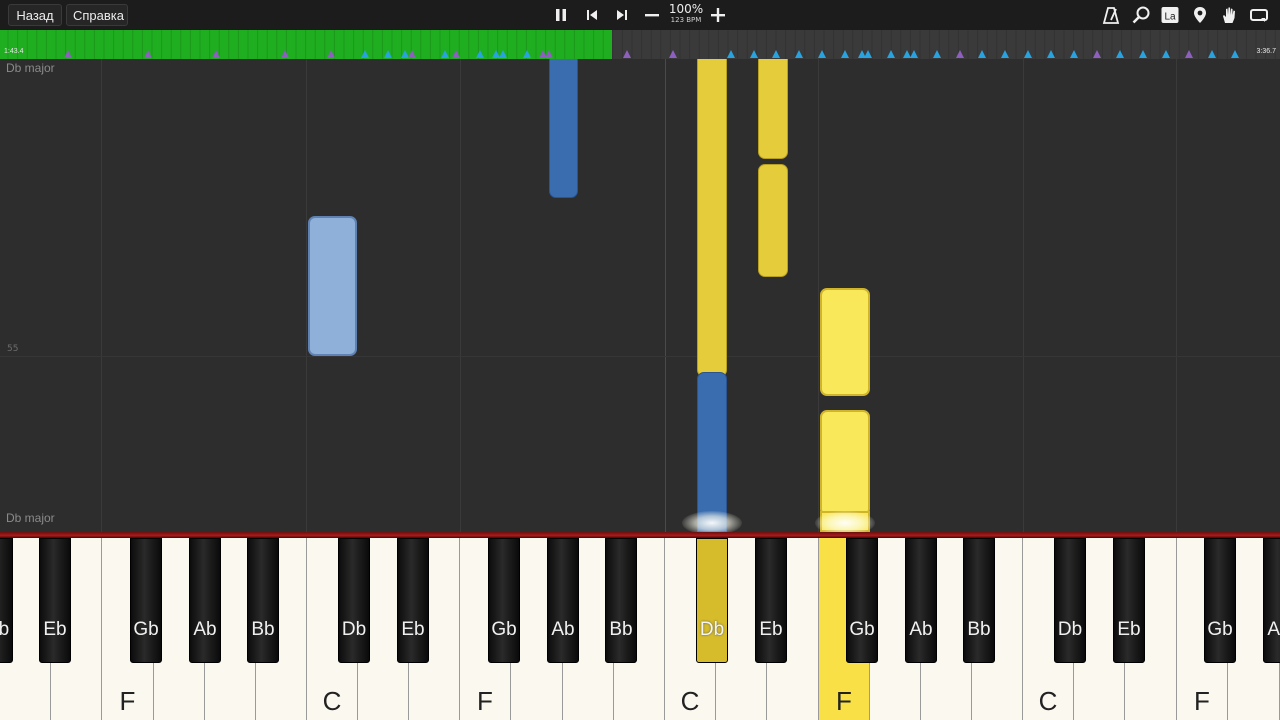 The image size is (1280, 720). What do you see at coordinates (686, 14) in the screenshot?
I see `tempo-display: 100% 123 BPM` at bounding box center [686, 14].